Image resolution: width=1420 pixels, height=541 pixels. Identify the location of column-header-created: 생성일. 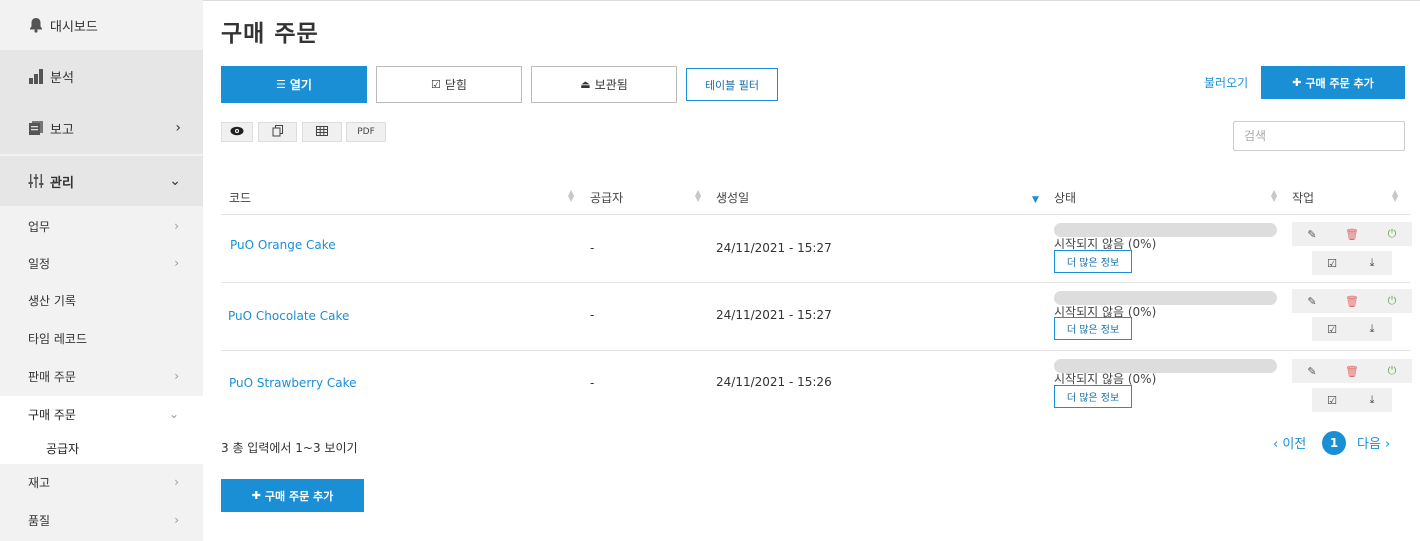
(732, 197).